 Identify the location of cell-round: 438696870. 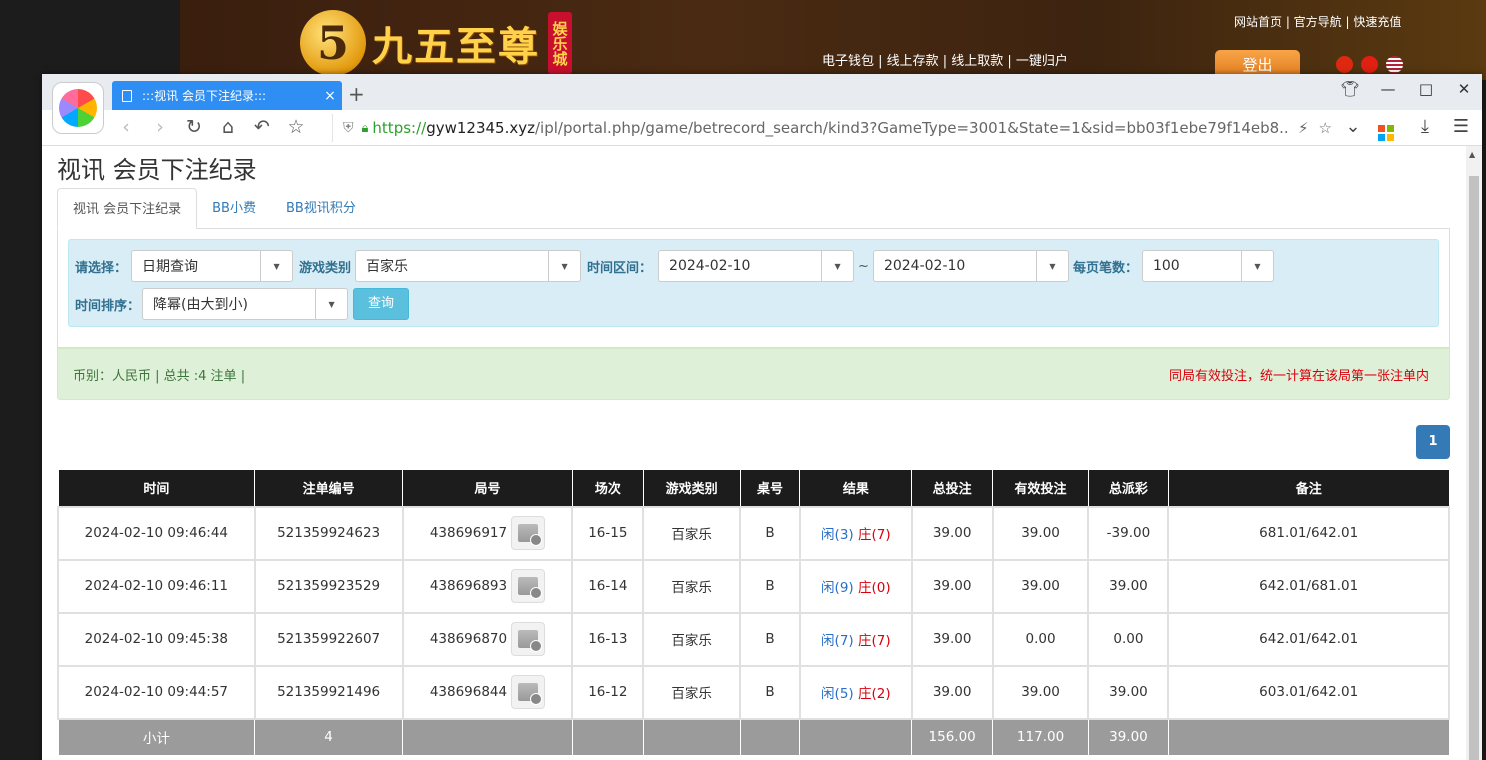
(487, 639).